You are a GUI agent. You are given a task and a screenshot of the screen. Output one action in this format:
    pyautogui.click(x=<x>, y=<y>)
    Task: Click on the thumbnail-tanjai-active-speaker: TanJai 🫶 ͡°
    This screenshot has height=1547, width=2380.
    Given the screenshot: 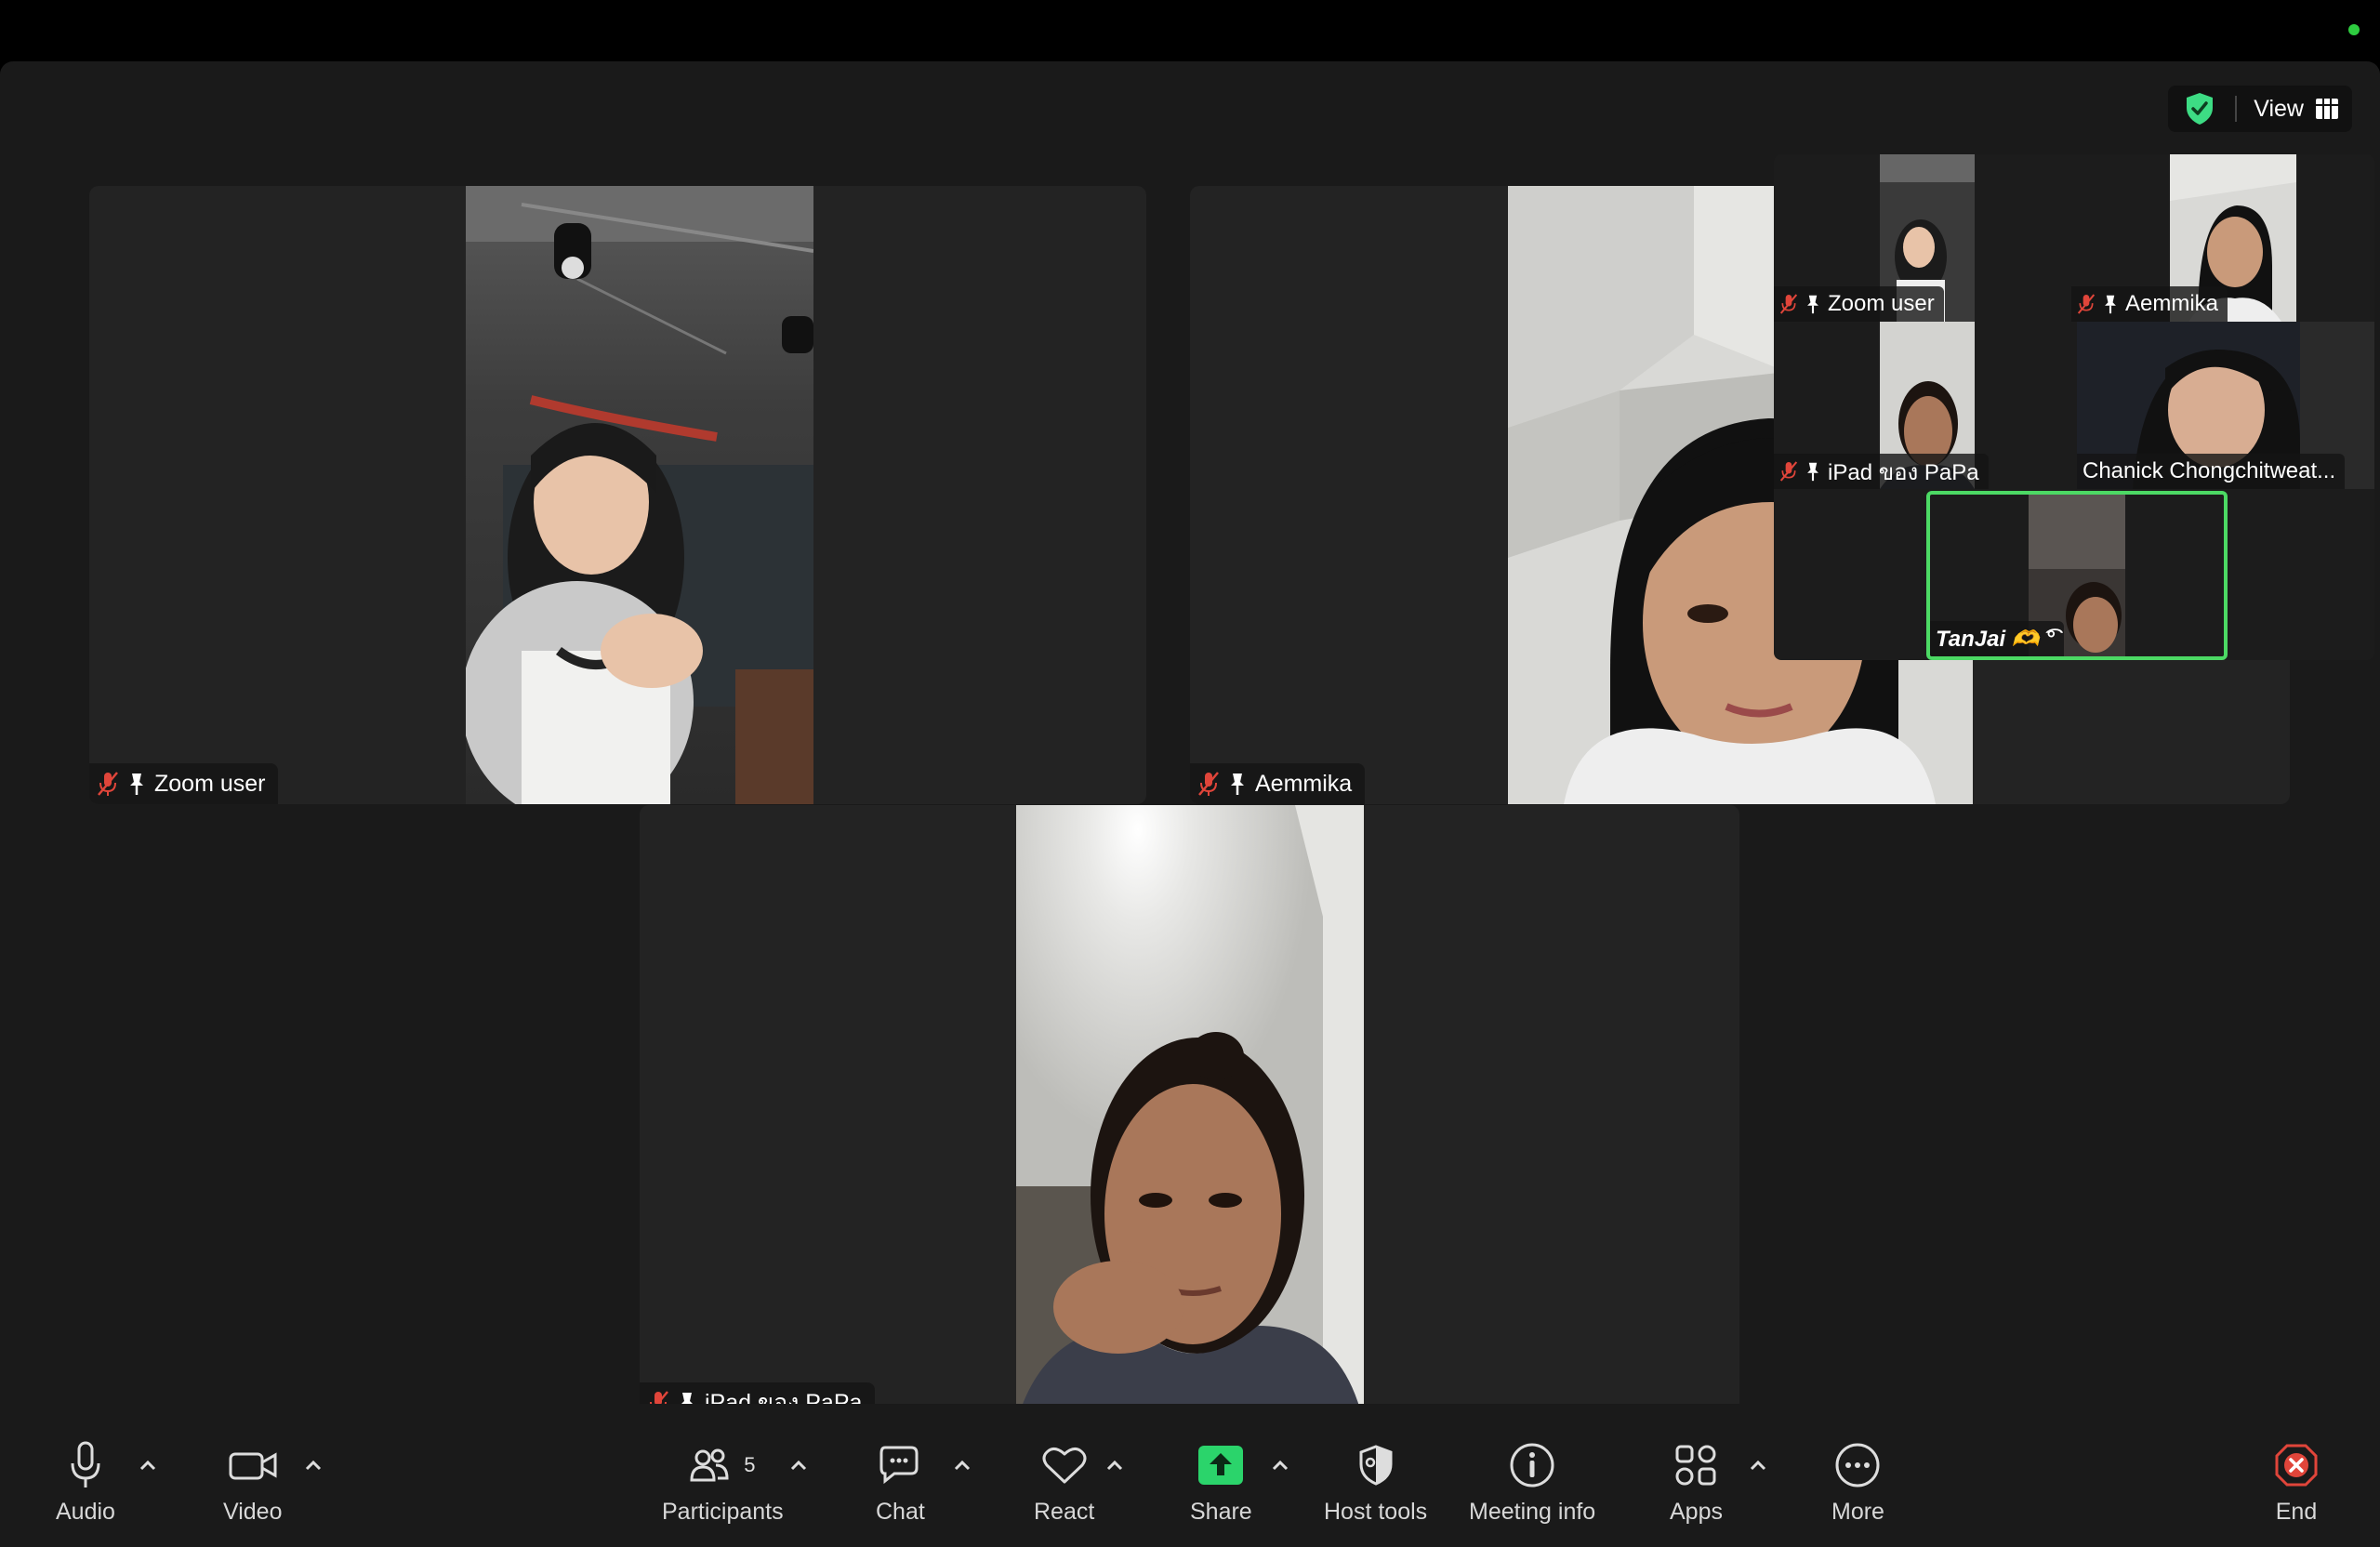 What is the action you would take?
    pyautogui.click(x=2077, y=575)
    